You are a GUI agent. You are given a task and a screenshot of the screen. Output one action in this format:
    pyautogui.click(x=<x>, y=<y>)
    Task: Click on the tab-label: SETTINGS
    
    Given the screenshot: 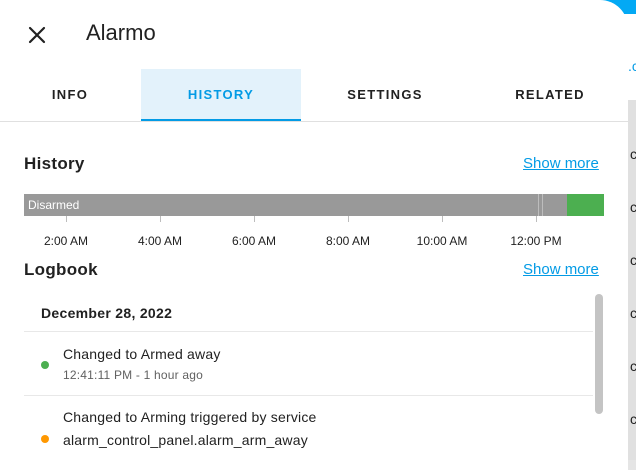 What is the action you would take?
    pyautogui.click(x=385, y=94)
    